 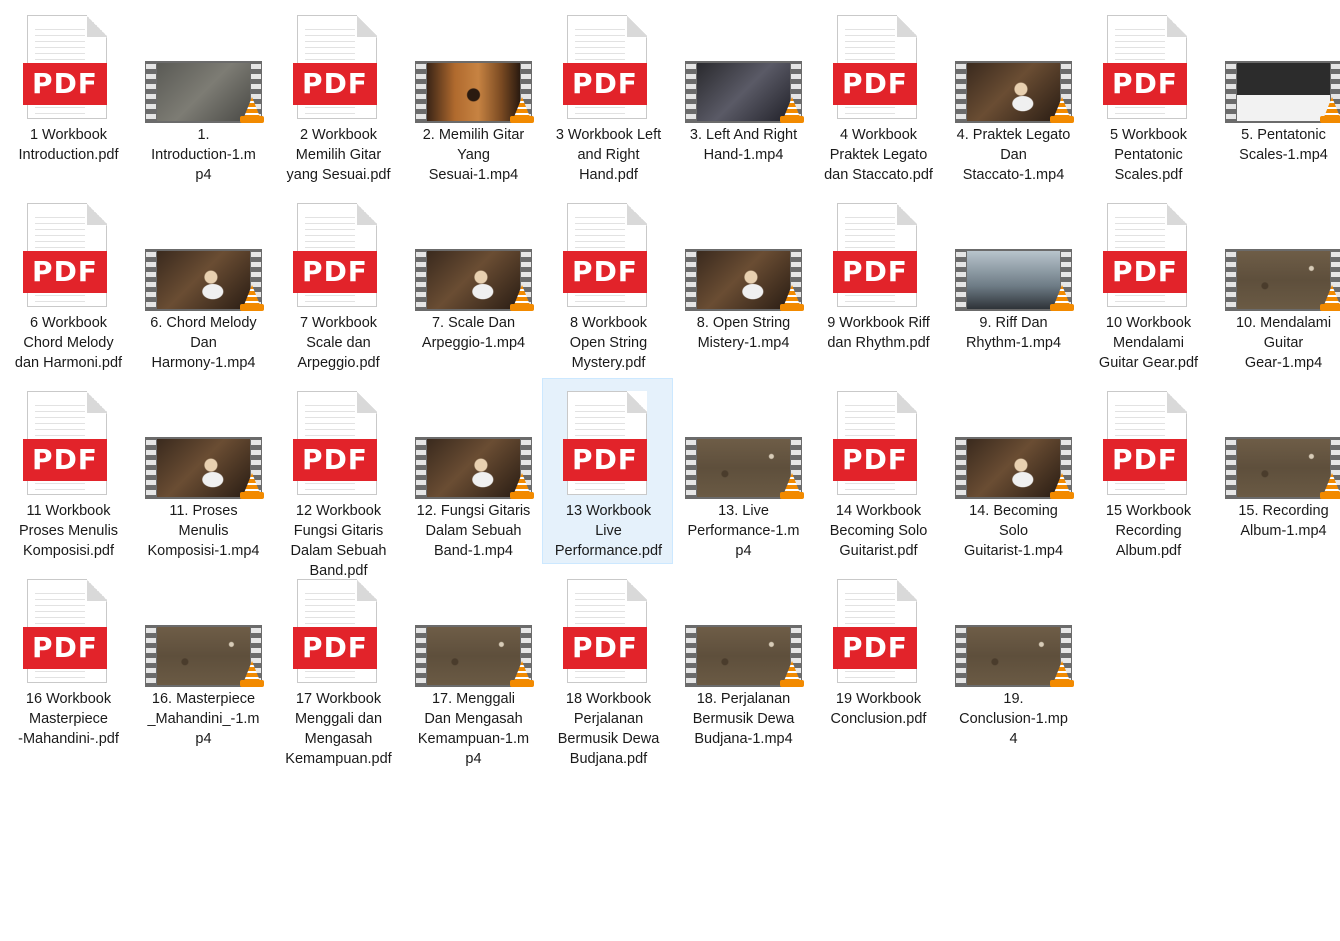 What do you see at coordinates (608, 699) in the screenshot?
I see `file-name-line: 18 Workbook` at bounding box center [608, 699].